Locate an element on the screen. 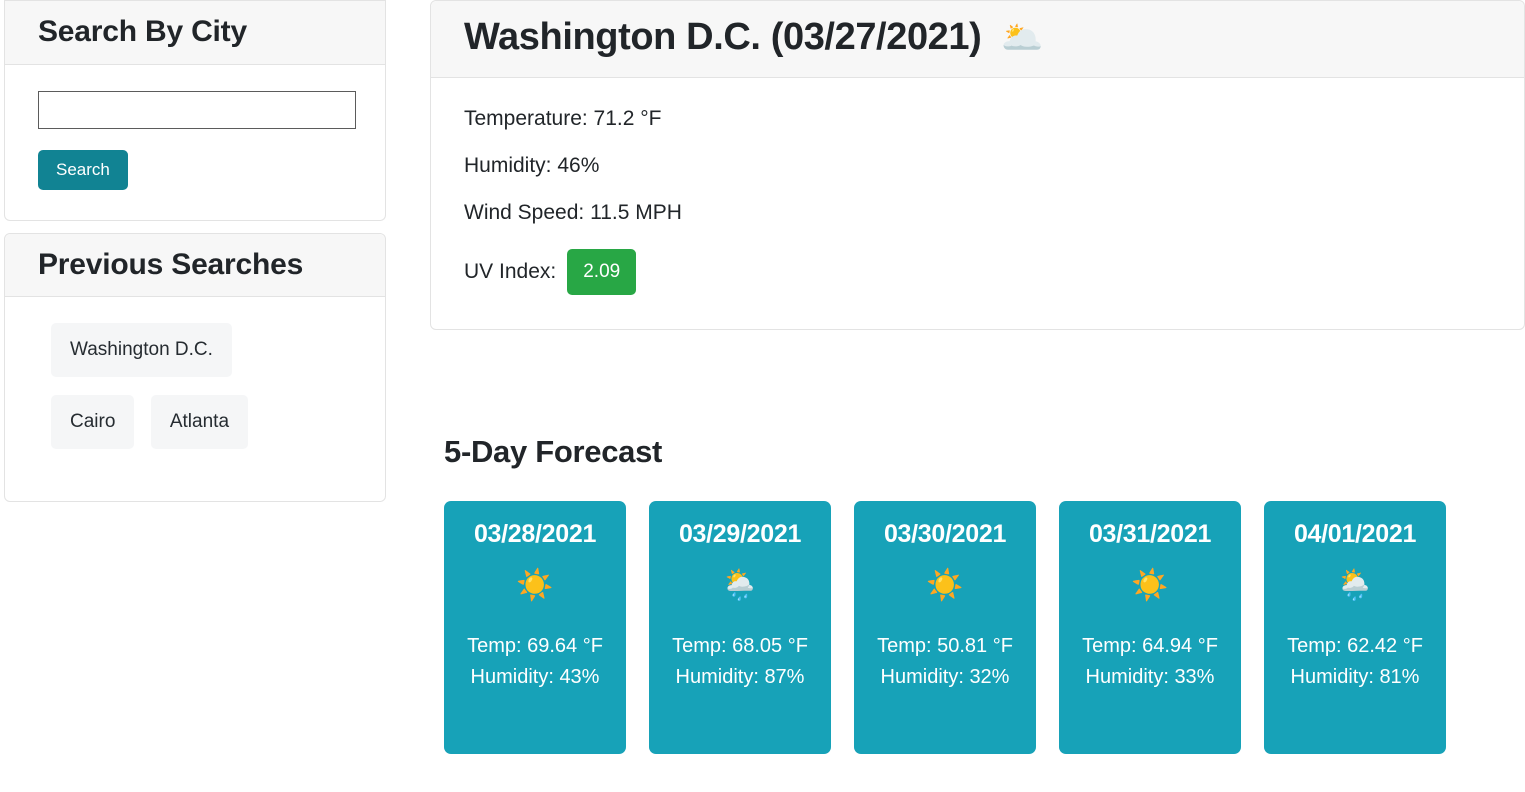  search-panel-header: Search By City is located at coordinates (195, 32).